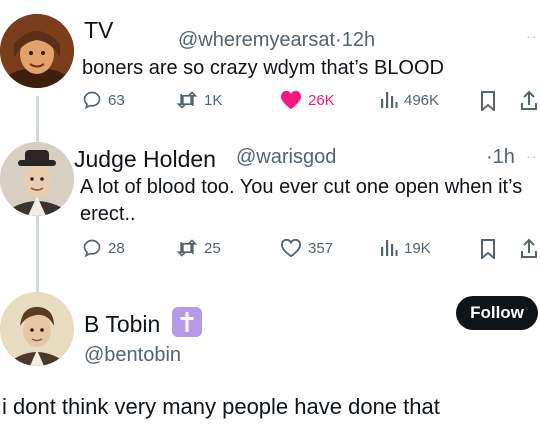 This screenshot has height=442, width=540. Describe the element at coordinates (497, 313) in the screenshot. I see `follow-button: Follow` at that location.